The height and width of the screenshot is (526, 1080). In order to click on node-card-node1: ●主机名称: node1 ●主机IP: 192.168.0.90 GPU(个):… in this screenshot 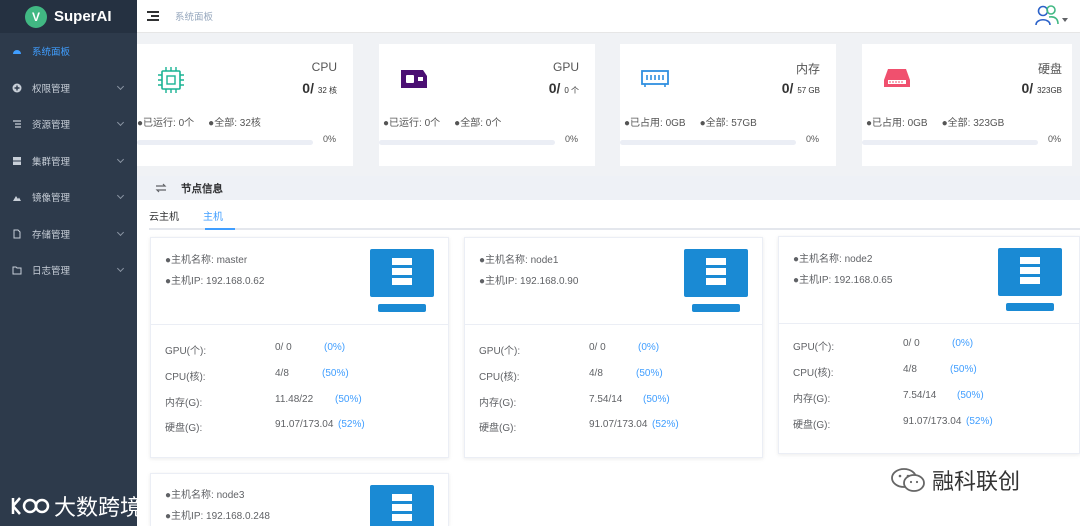, I will do `click(613, 347)`.